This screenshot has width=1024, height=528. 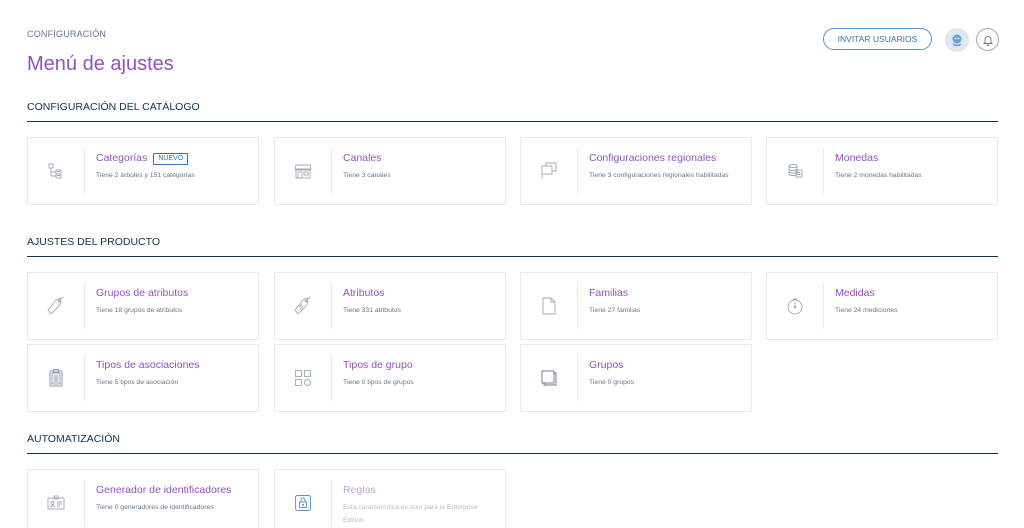 I want to click on tile-medidas: Medidas Tiene 24 mediciones, so click(x=882, y=306).